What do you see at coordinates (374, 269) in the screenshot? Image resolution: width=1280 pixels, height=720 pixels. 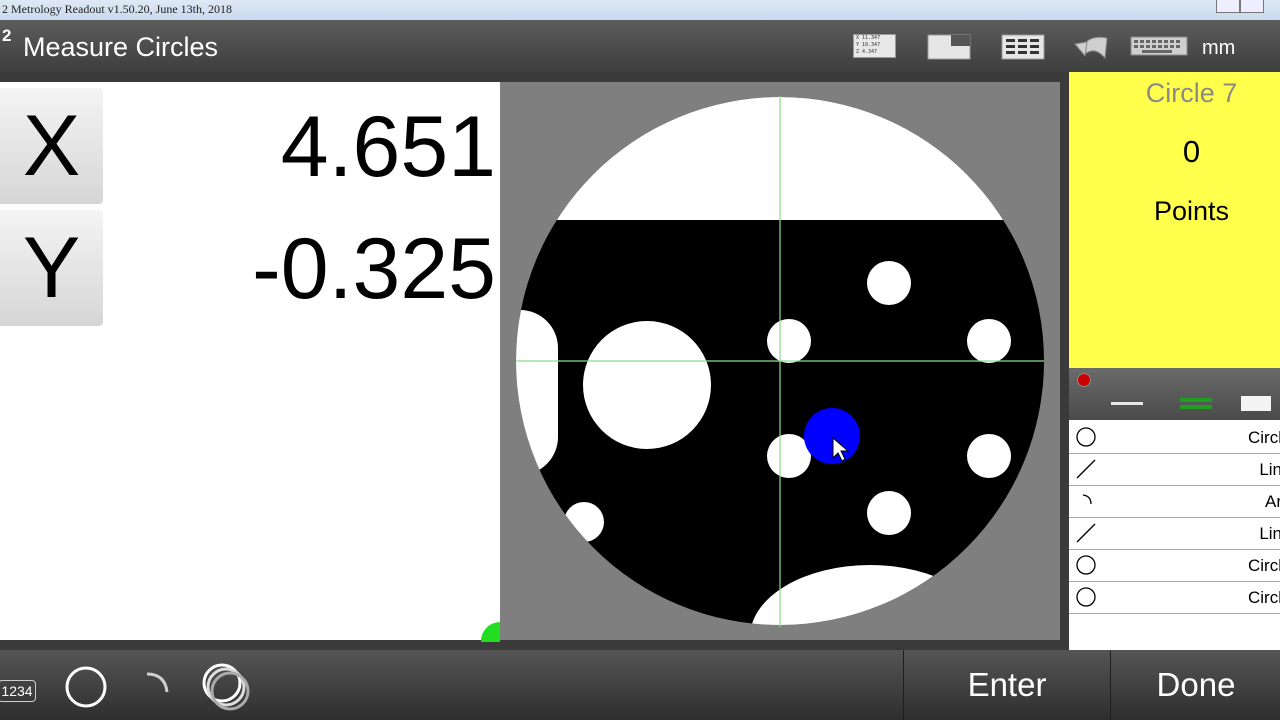 I see `axis-y-value: -0.325` at bounding box center [374, 269].